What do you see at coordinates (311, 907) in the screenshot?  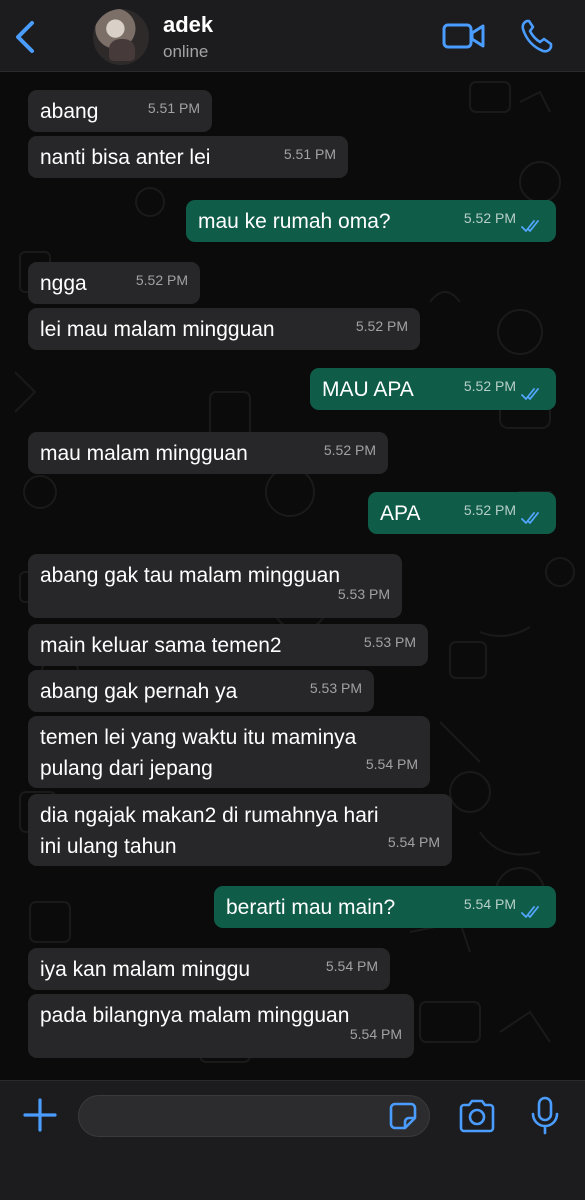 I see `message-text: berarti mau main?` at bounding box center [311, 907].